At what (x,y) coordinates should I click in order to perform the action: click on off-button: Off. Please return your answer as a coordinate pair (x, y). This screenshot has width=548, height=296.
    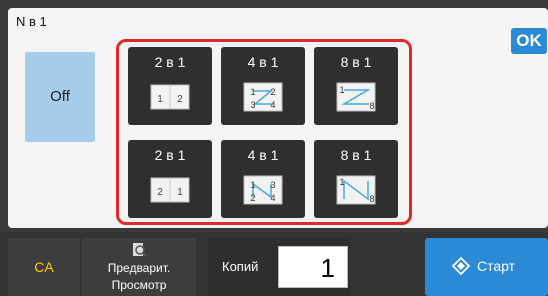
    Looking at the image, I should click on (60, 97).